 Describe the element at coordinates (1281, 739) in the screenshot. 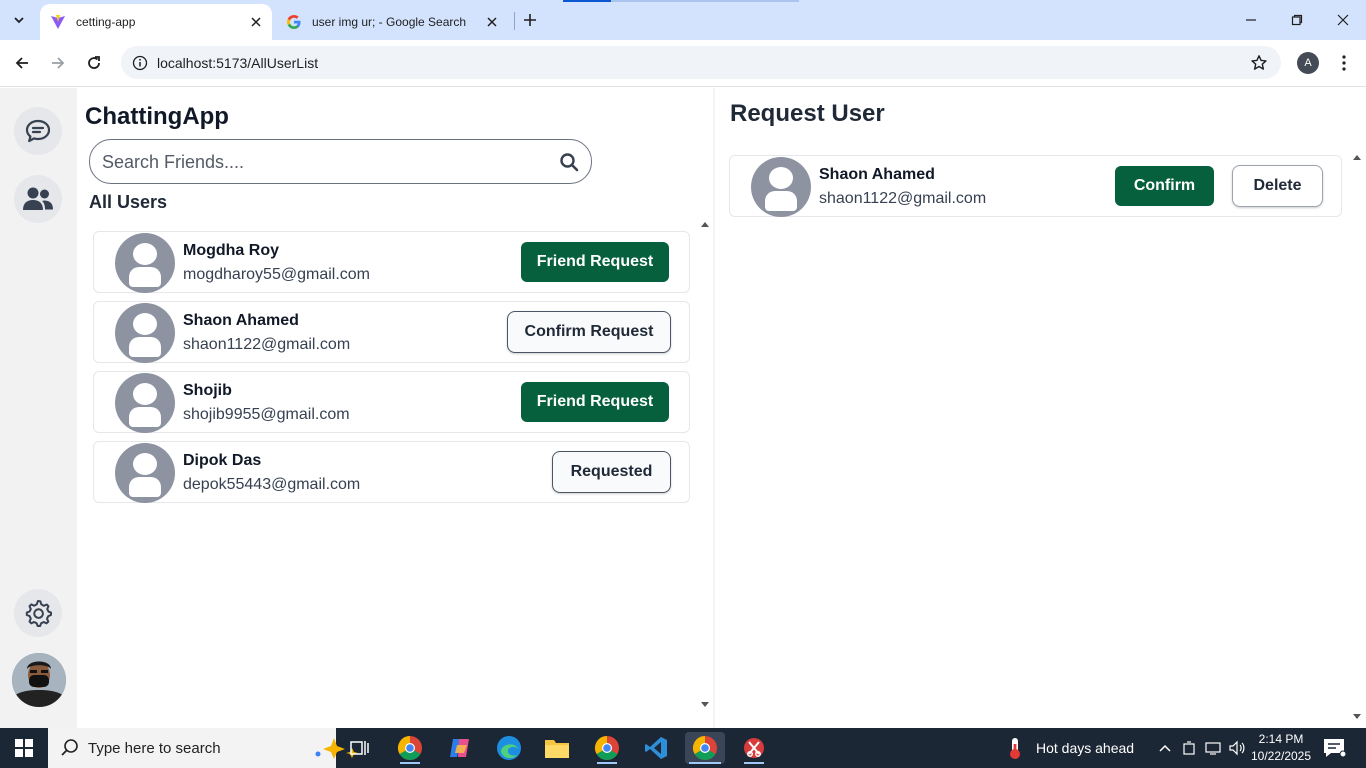

I see `clock-time: 2:14 PM` at that location.